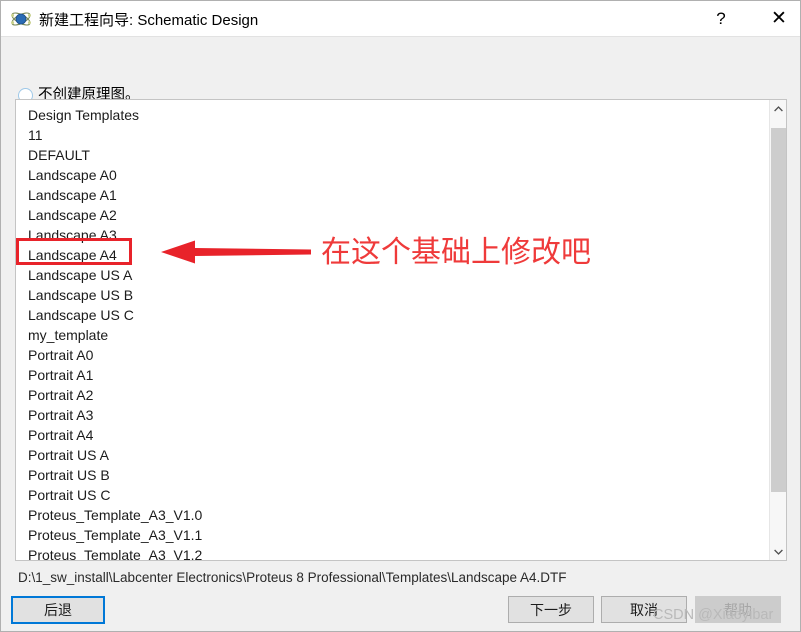 Image resolution: width=801 pixels, height=632 pixels. I want to click on cancel-button: 取消, so click(644, 609).